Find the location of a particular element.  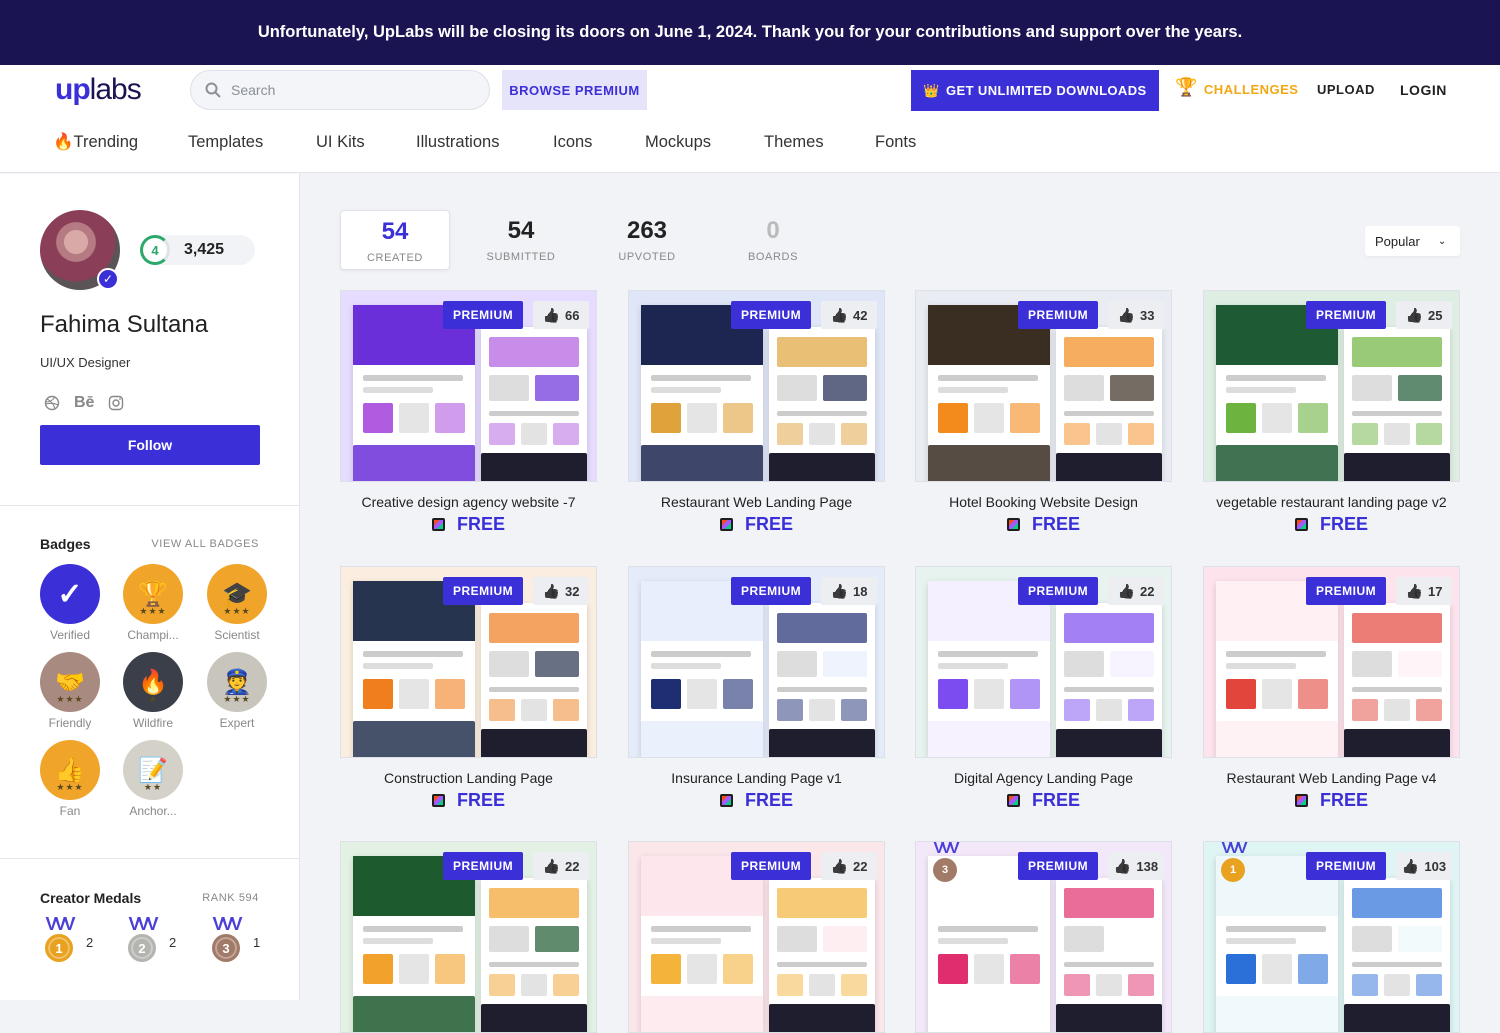

shot-card: VVV 3 PREMIUM 👍 138 is located at coordinates (1043, 937).